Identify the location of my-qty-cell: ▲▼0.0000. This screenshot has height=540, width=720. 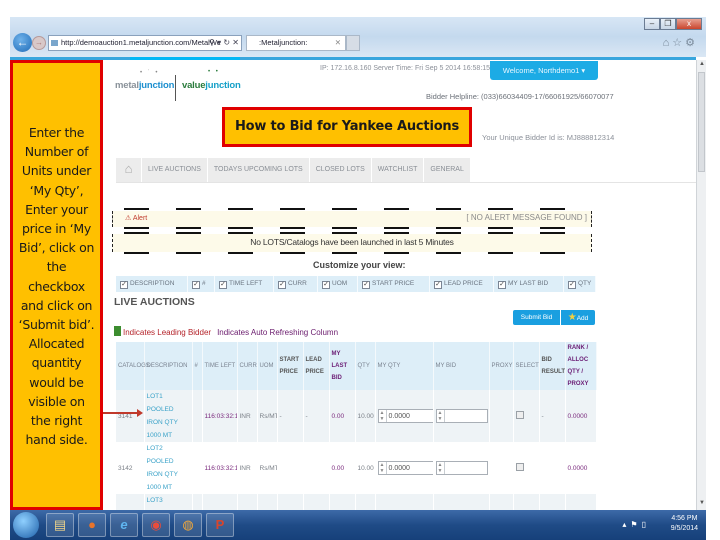
(404, 416).